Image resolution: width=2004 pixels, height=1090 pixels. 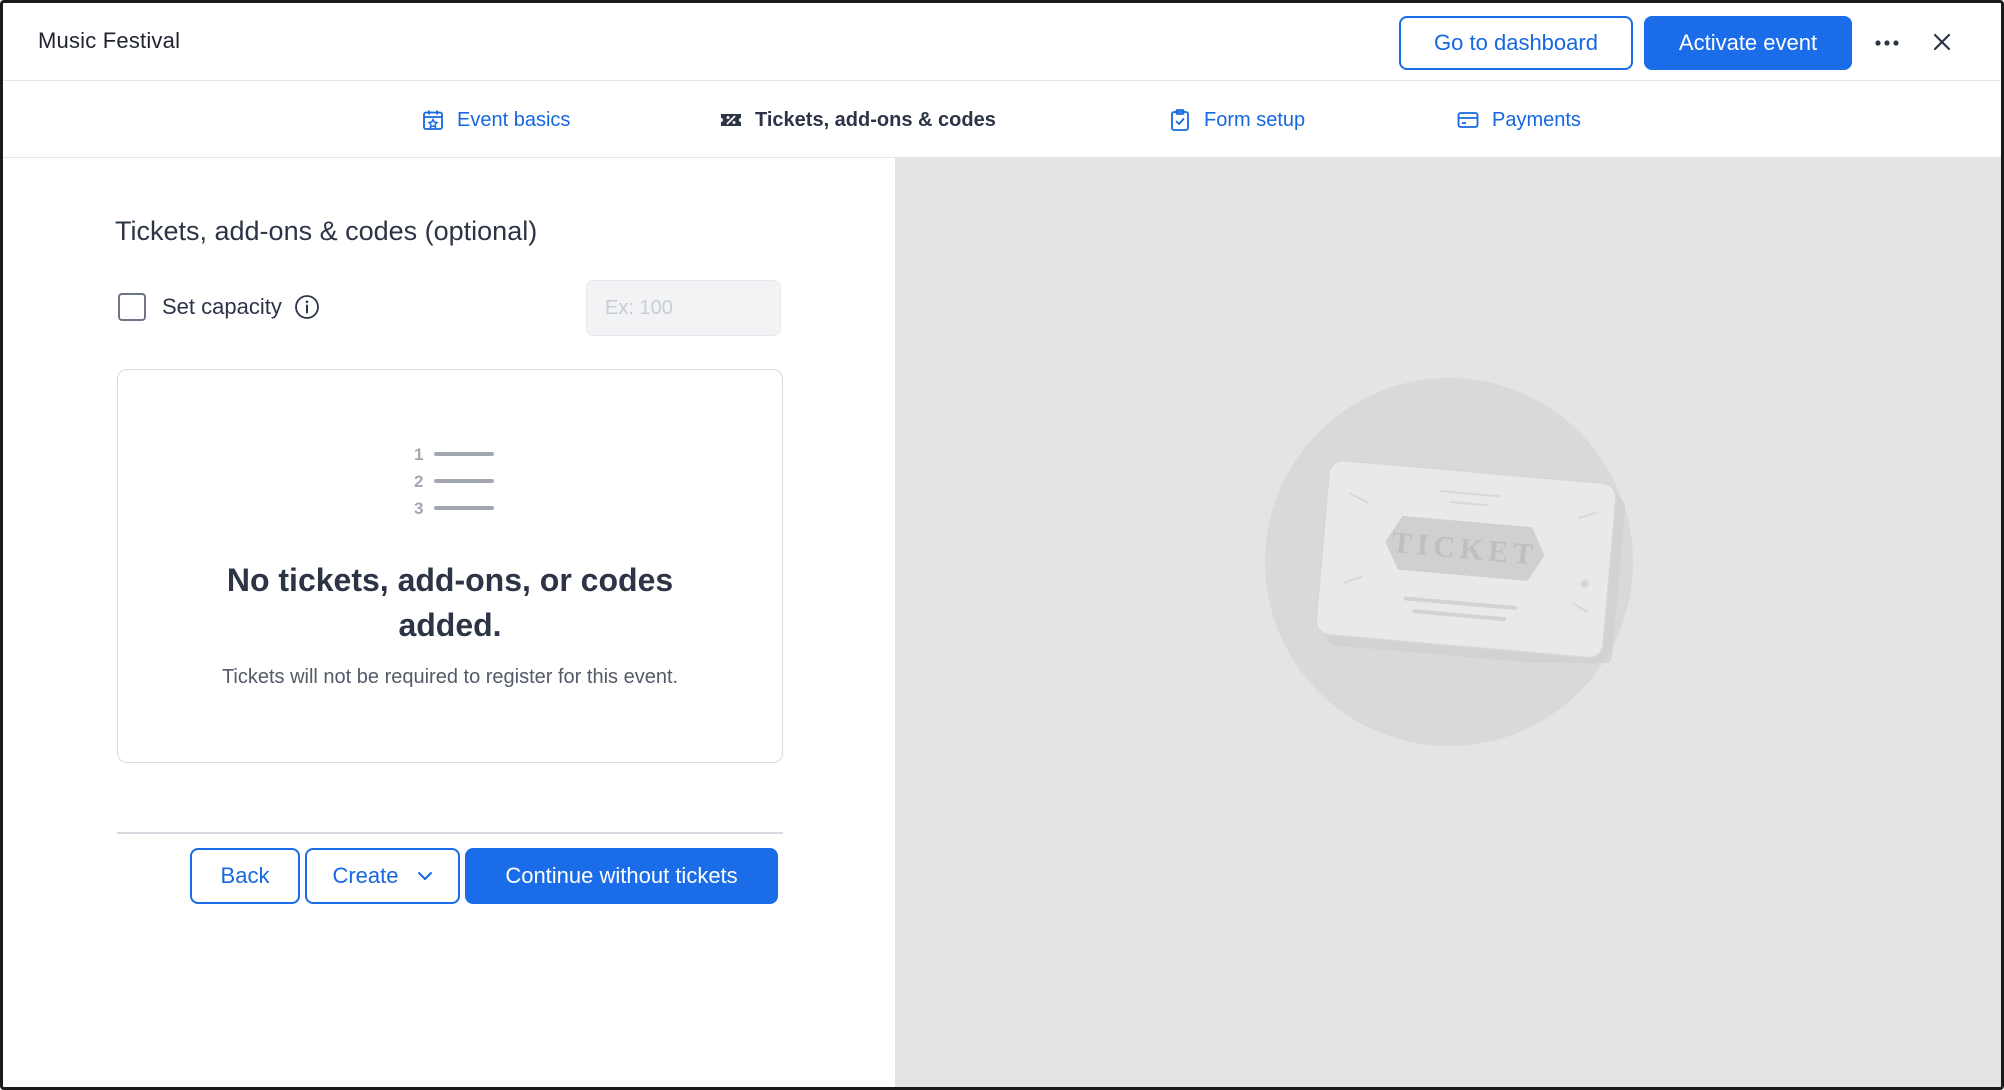 I want to click on tab-event-basics: Event basics, so click(x=495, y=120).